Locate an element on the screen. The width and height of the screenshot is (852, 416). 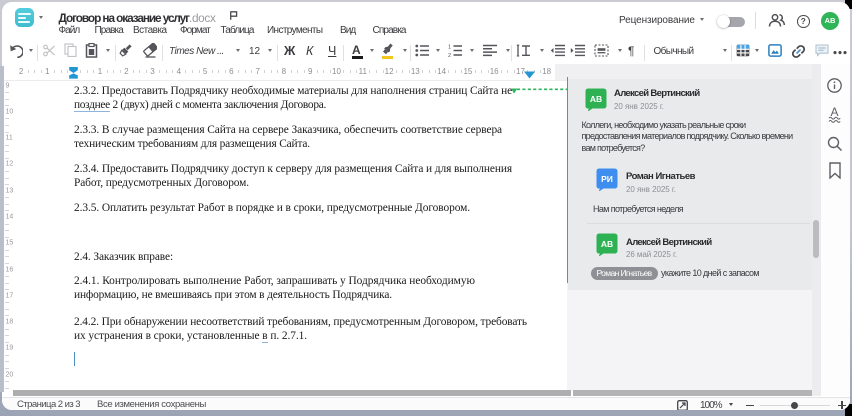
svg-text: А is located at coordinates (834, 112).